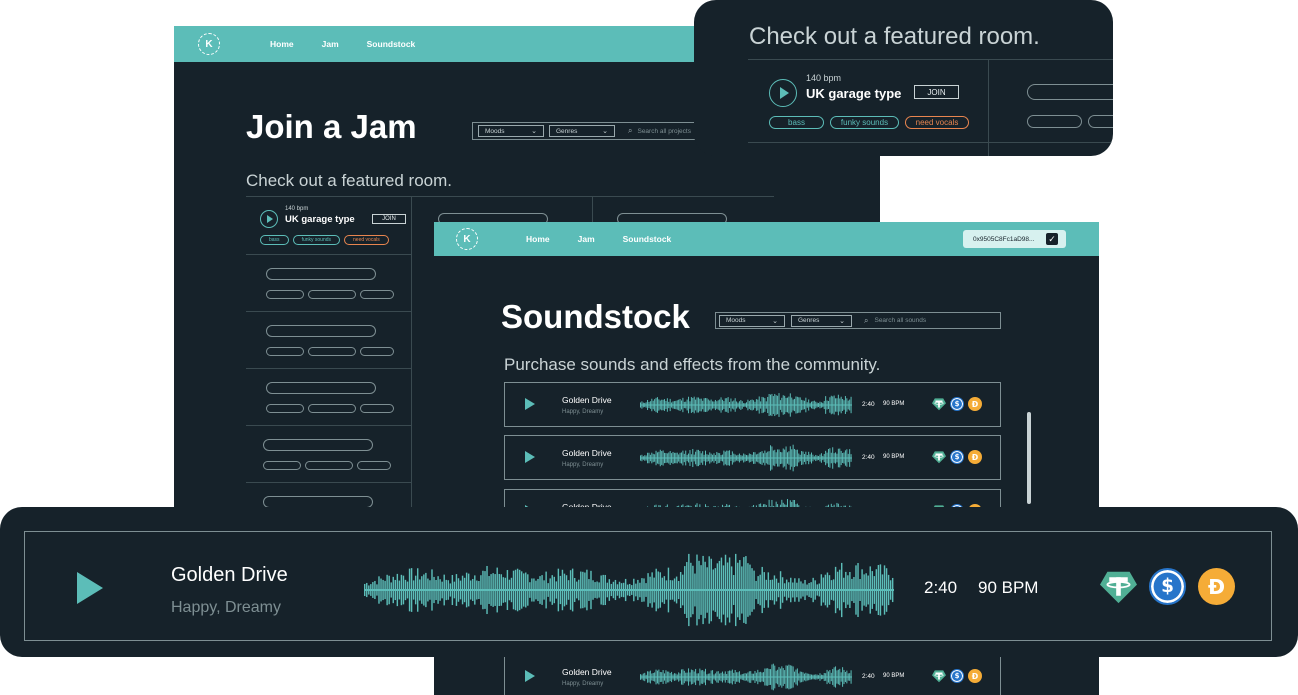  I want to click on waveform, so click(746, 677).